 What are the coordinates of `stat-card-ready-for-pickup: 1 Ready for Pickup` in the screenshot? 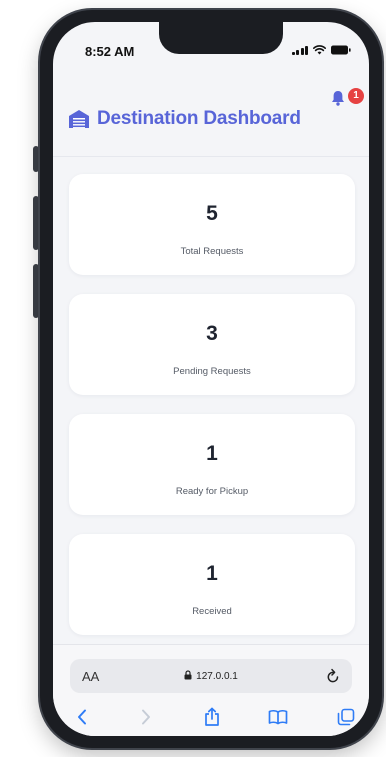 It's located at (212, 464).